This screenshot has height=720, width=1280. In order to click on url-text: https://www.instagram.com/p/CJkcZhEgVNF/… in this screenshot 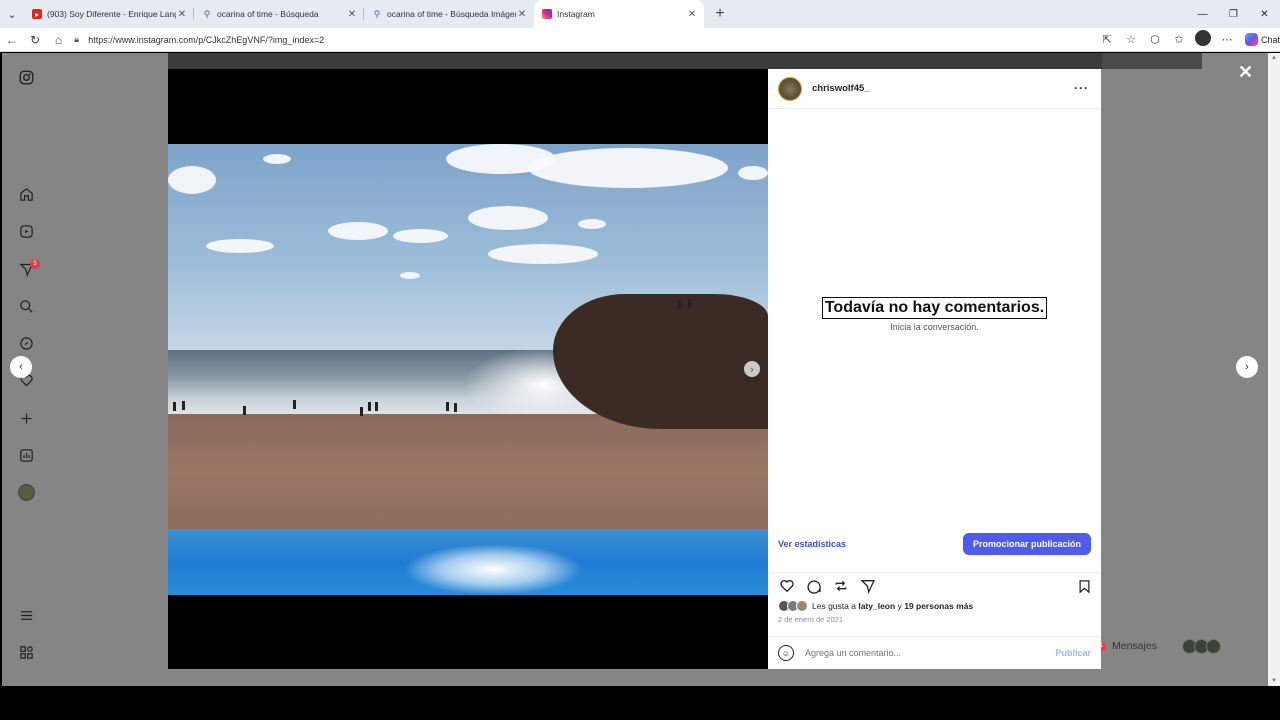, I will do `click(206, 39)`.